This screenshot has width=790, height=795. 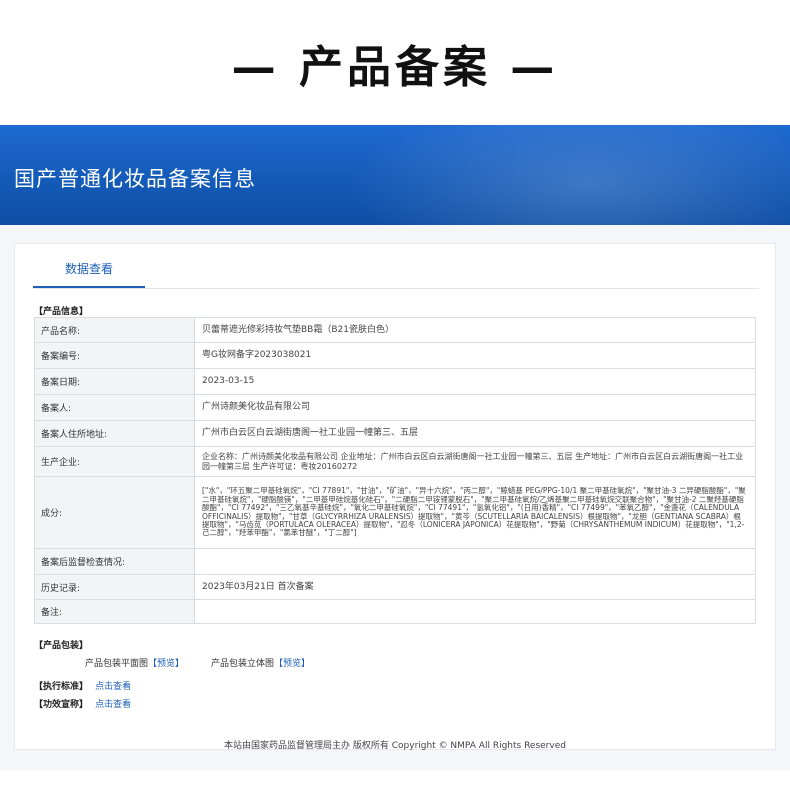 What do you see at coordinates (114, 355) in the screenshot?
I see `row-label: 备案编号:` at bounding box center [114, 355].